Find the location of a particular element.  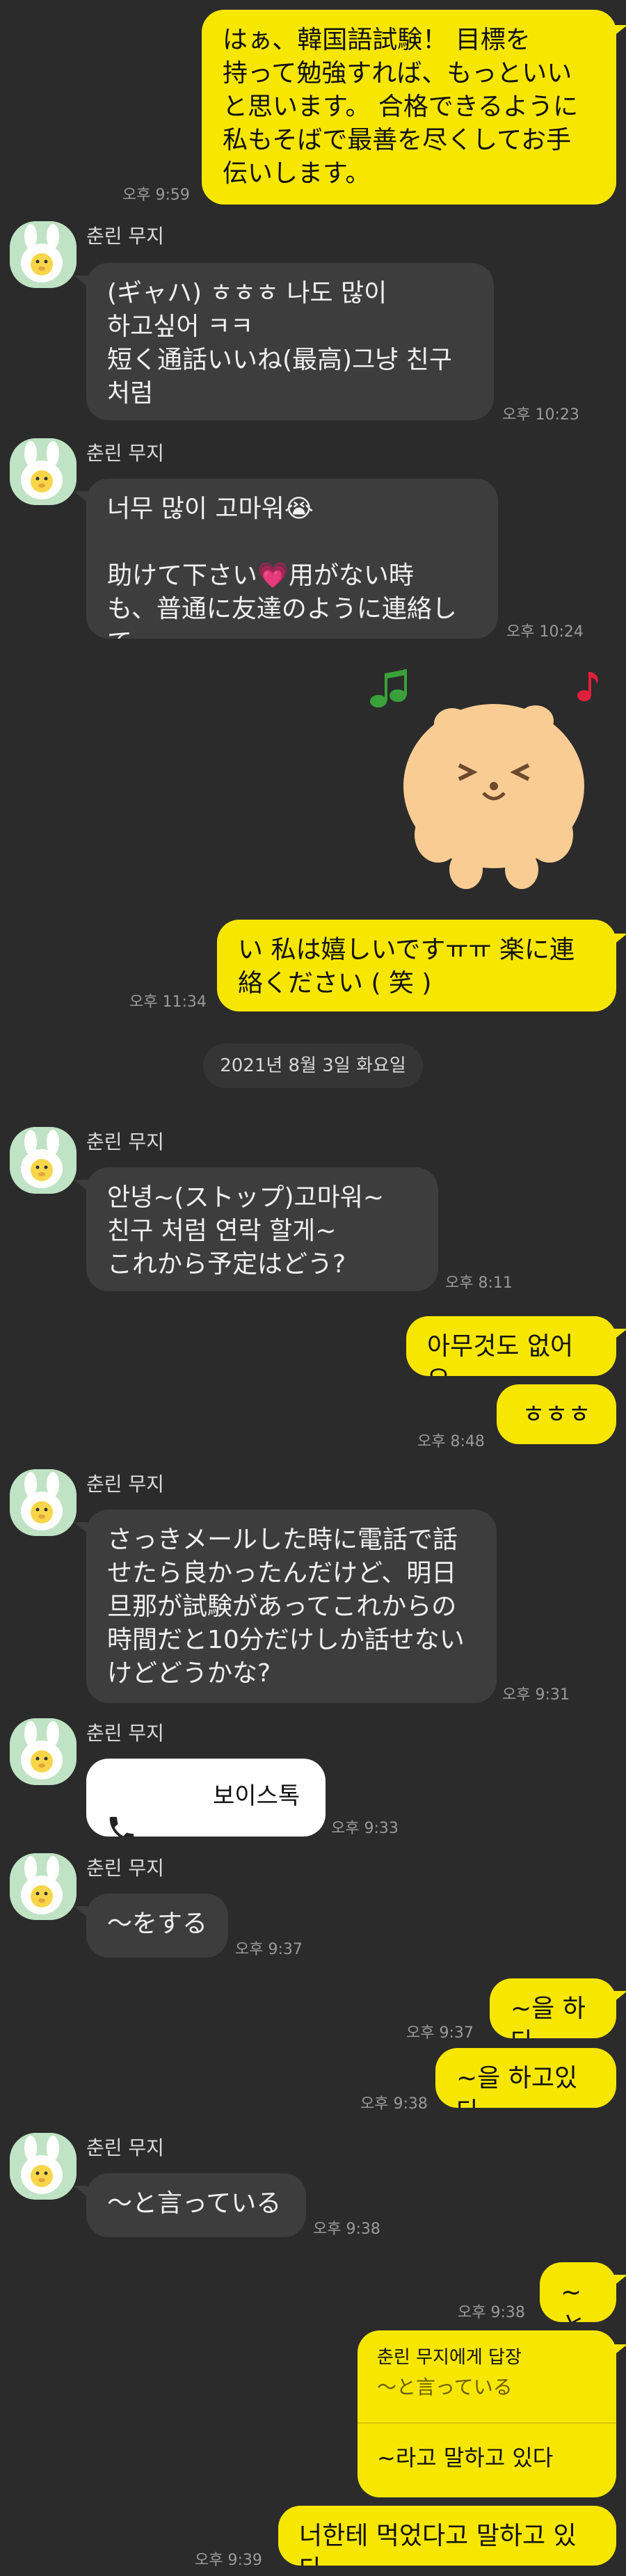

phone-icon is located at coordinates (122, 1808).